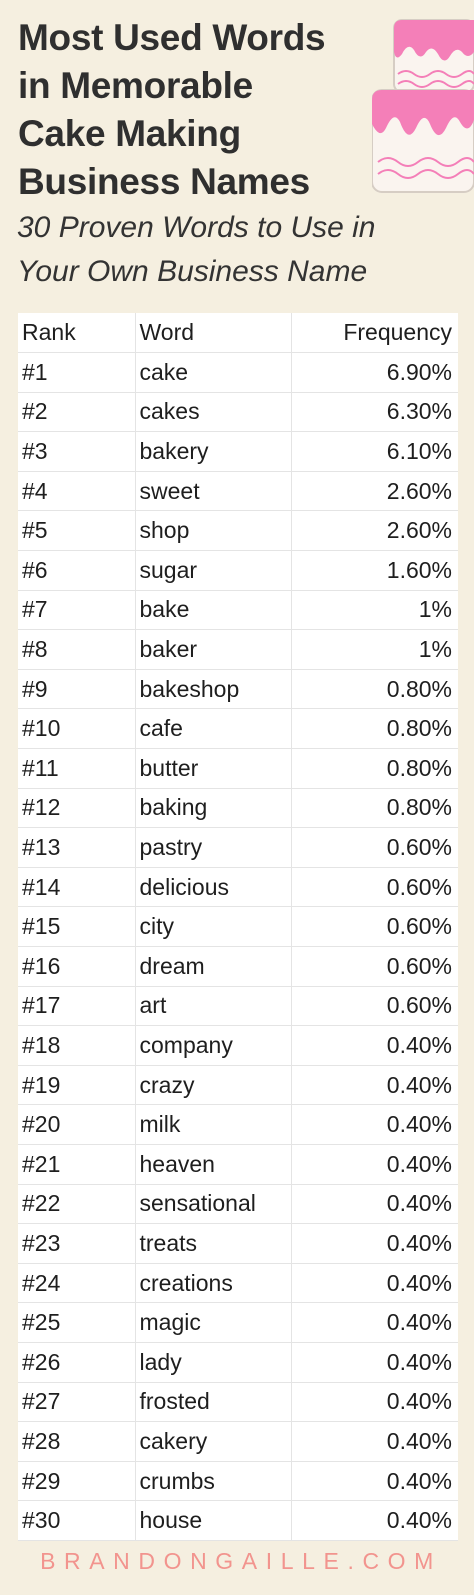 Image resolution: width=474 pixels, height=1595 pixels. Describe the element at coordinates (212, 808) in the screenshot. I see `word-cell: baking` at that location.